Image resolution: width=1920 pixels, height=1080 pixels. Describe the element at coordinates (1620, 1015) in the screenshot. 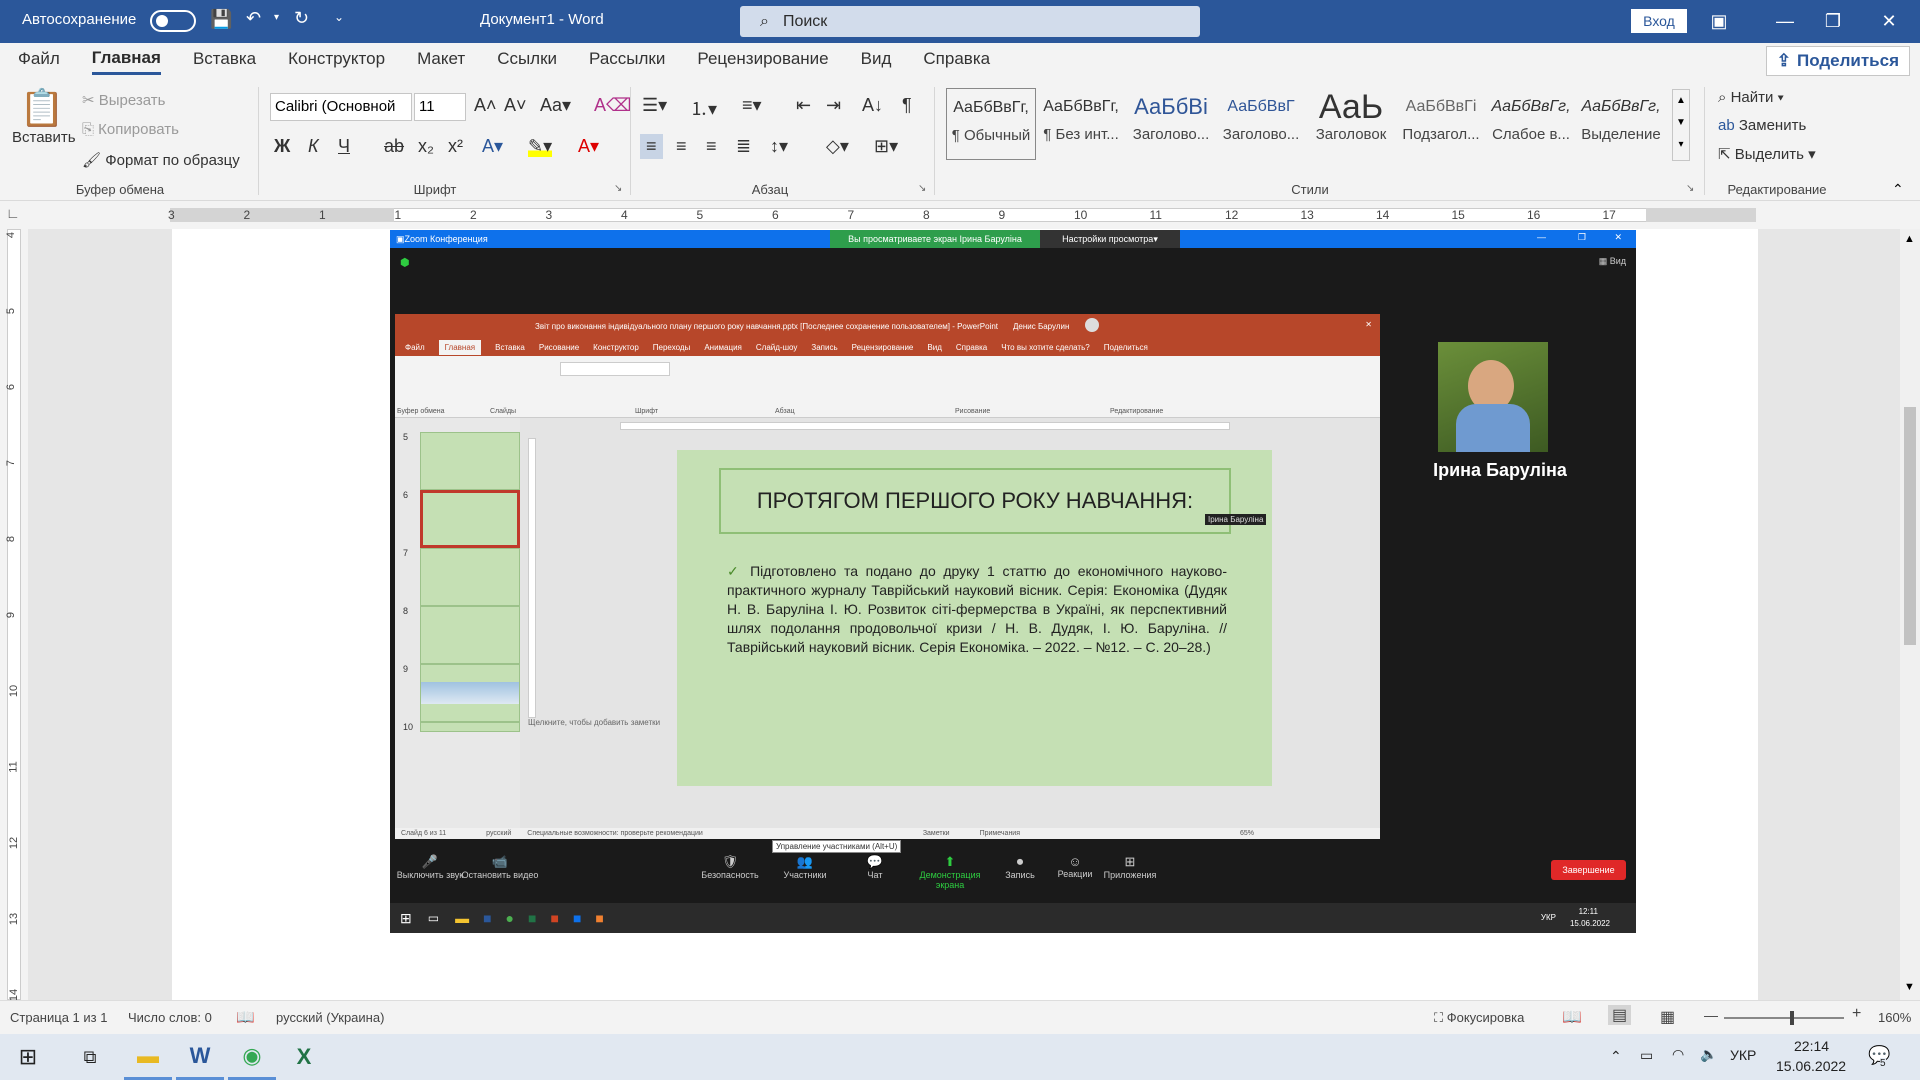

I see `print-layout-icon: ▤` at that location.